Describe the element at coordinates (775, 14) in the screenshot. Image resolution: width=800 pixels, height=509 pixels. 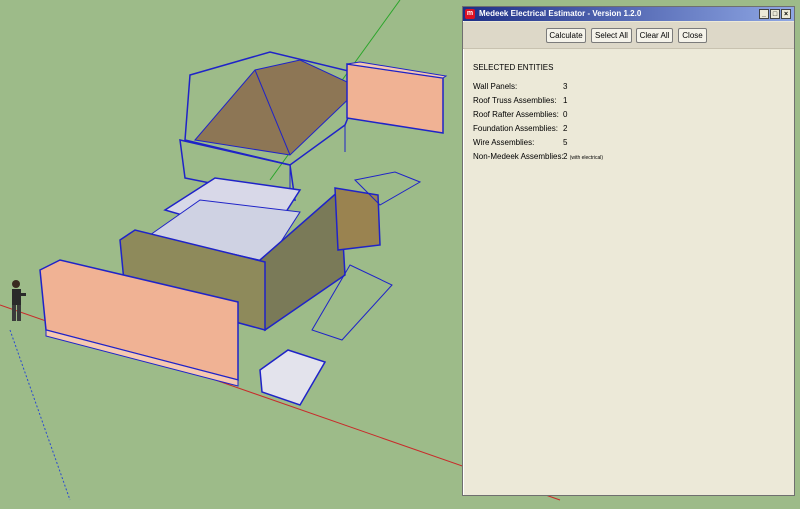
I see `maximize-button: □` at that location.